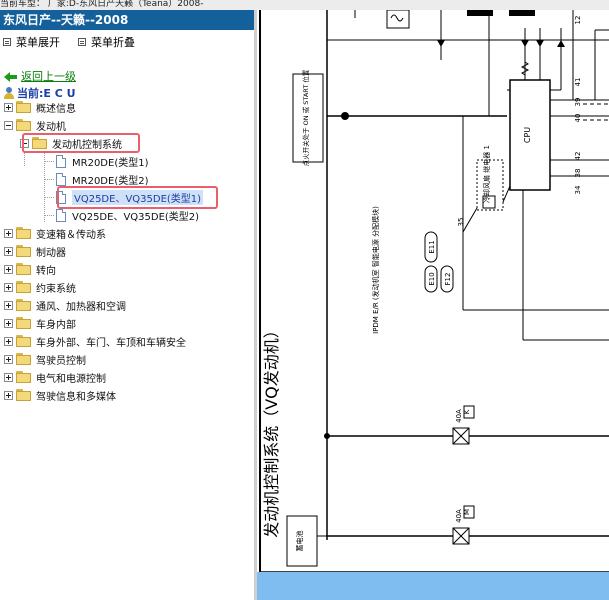  What do you see at coordinates (304, 5) in the screenshot?
I see `top-status-bar: 当前车型： 厂家:D-东风日产天籁（Teana）2008-` at bounding box center [304, 5].